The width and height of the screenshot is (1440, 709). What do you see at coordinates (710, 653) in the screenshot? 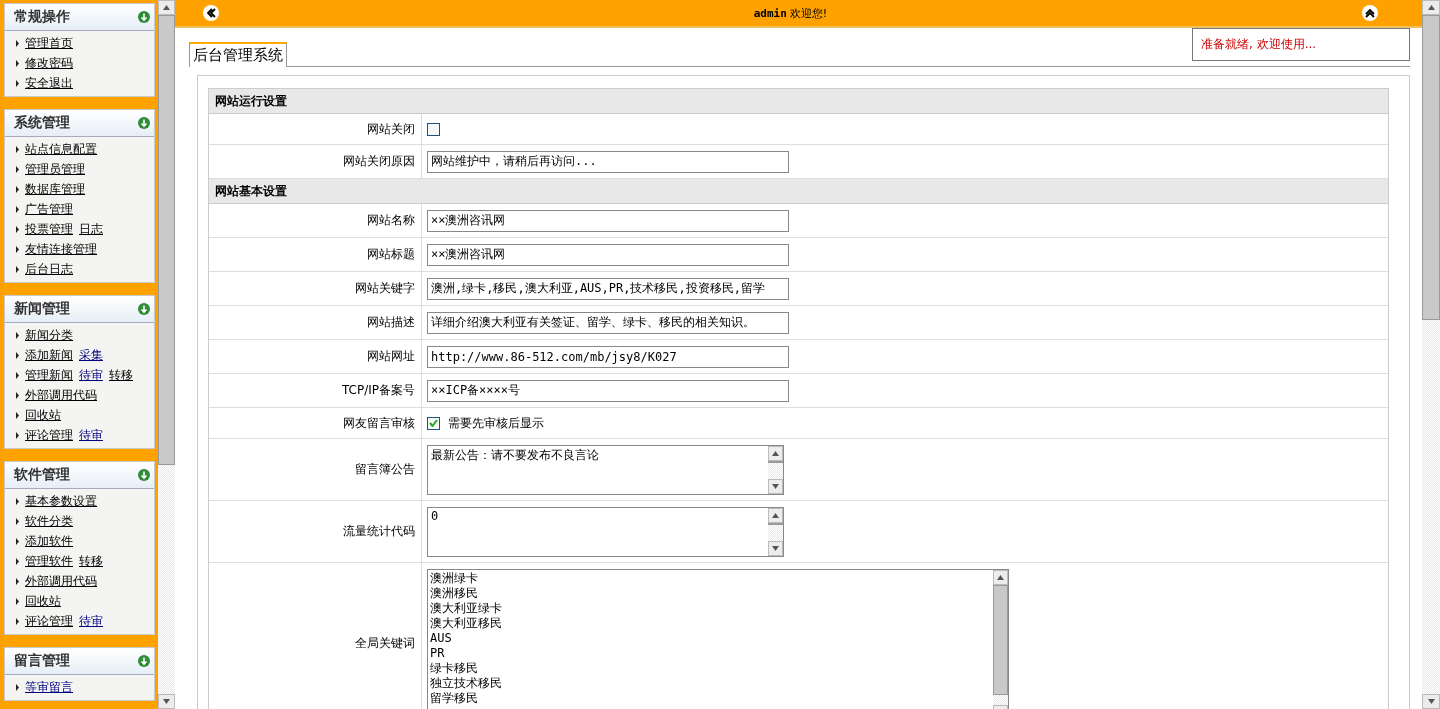
I see `list-option: PR` at bounding box center [710, 653].